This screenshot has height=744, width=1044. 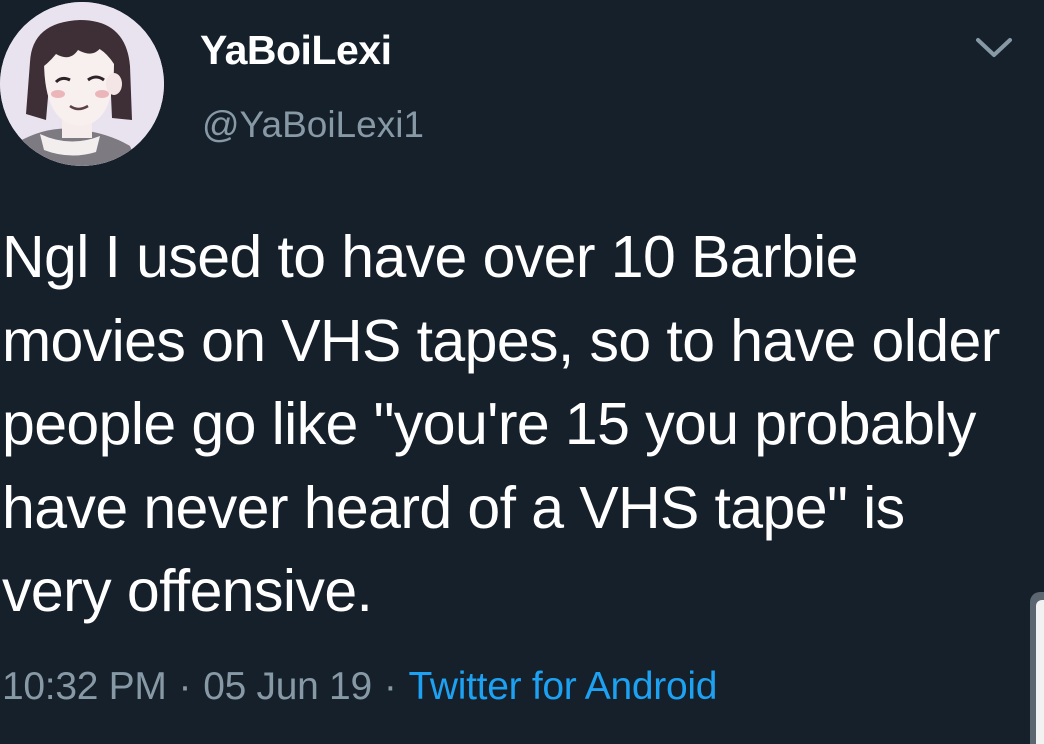 I want to click on tweet-time: 10:32 PM, so click(x=84, y=686).